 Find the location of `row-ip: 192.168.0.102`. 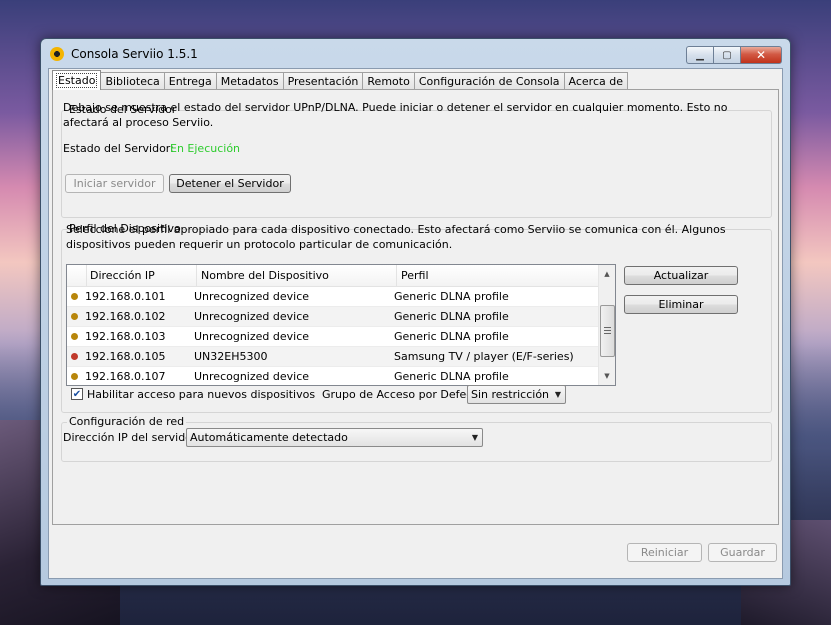

row-ip: 192.168.0.102 is located at coordinates (125, 316).